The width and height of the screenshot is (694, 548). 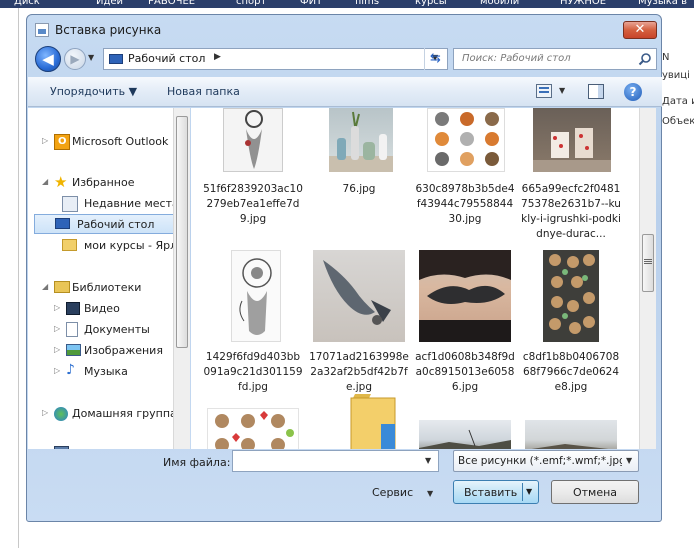 I want to click on sidebar-item-label: Изображения, so click(x=123, y=350).